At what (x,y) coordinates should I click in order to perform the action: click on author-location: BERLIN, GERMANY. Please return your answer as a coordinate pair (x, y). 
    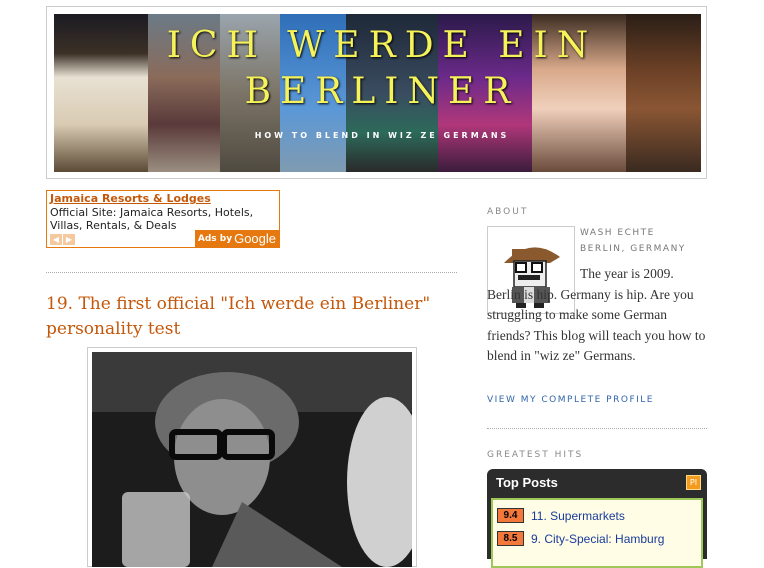
    Looking at the image, I should click on (633, 249).